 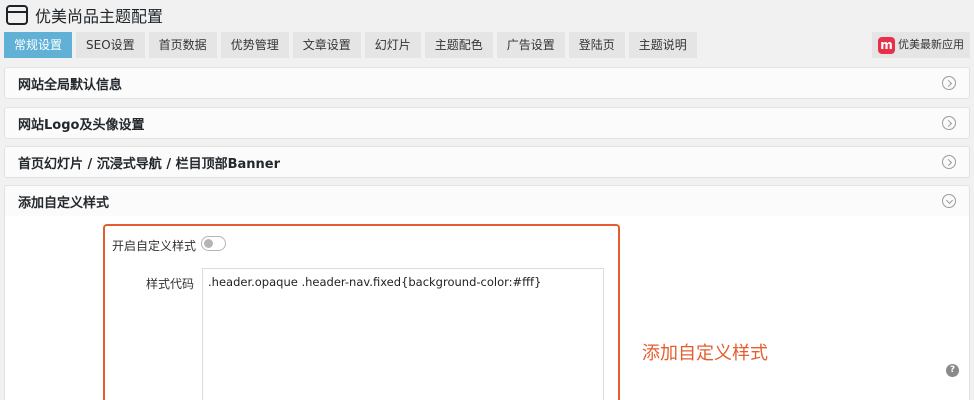 I want to click on tab-login: 登陆页, so click(x=596, y=45).